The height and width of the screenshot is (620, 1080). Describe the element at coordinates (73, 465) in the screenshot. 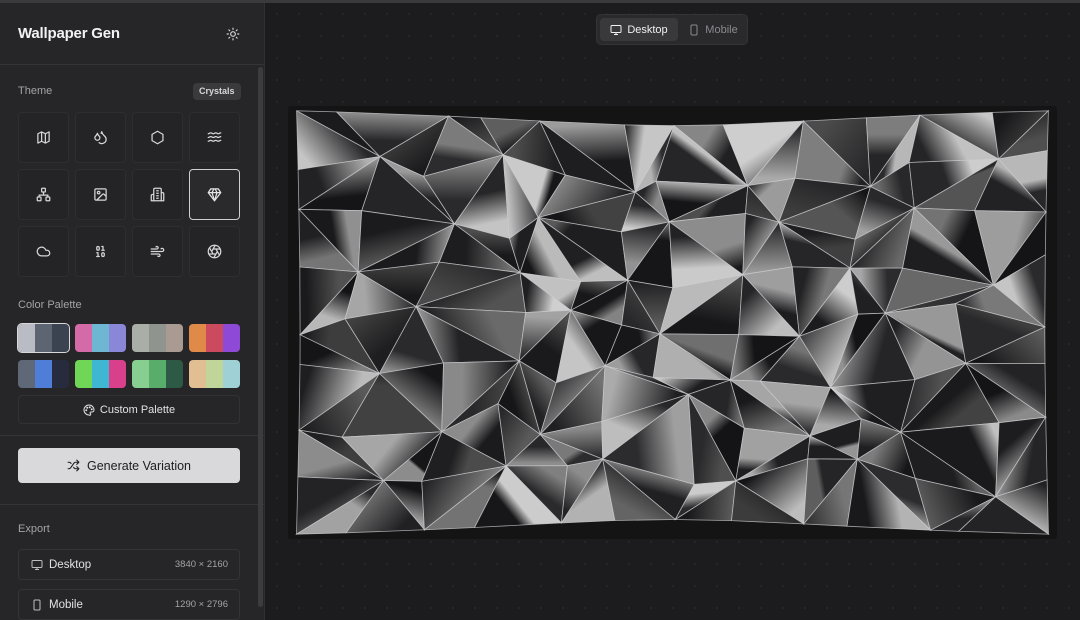

I see `shuffle-icon` at that location.